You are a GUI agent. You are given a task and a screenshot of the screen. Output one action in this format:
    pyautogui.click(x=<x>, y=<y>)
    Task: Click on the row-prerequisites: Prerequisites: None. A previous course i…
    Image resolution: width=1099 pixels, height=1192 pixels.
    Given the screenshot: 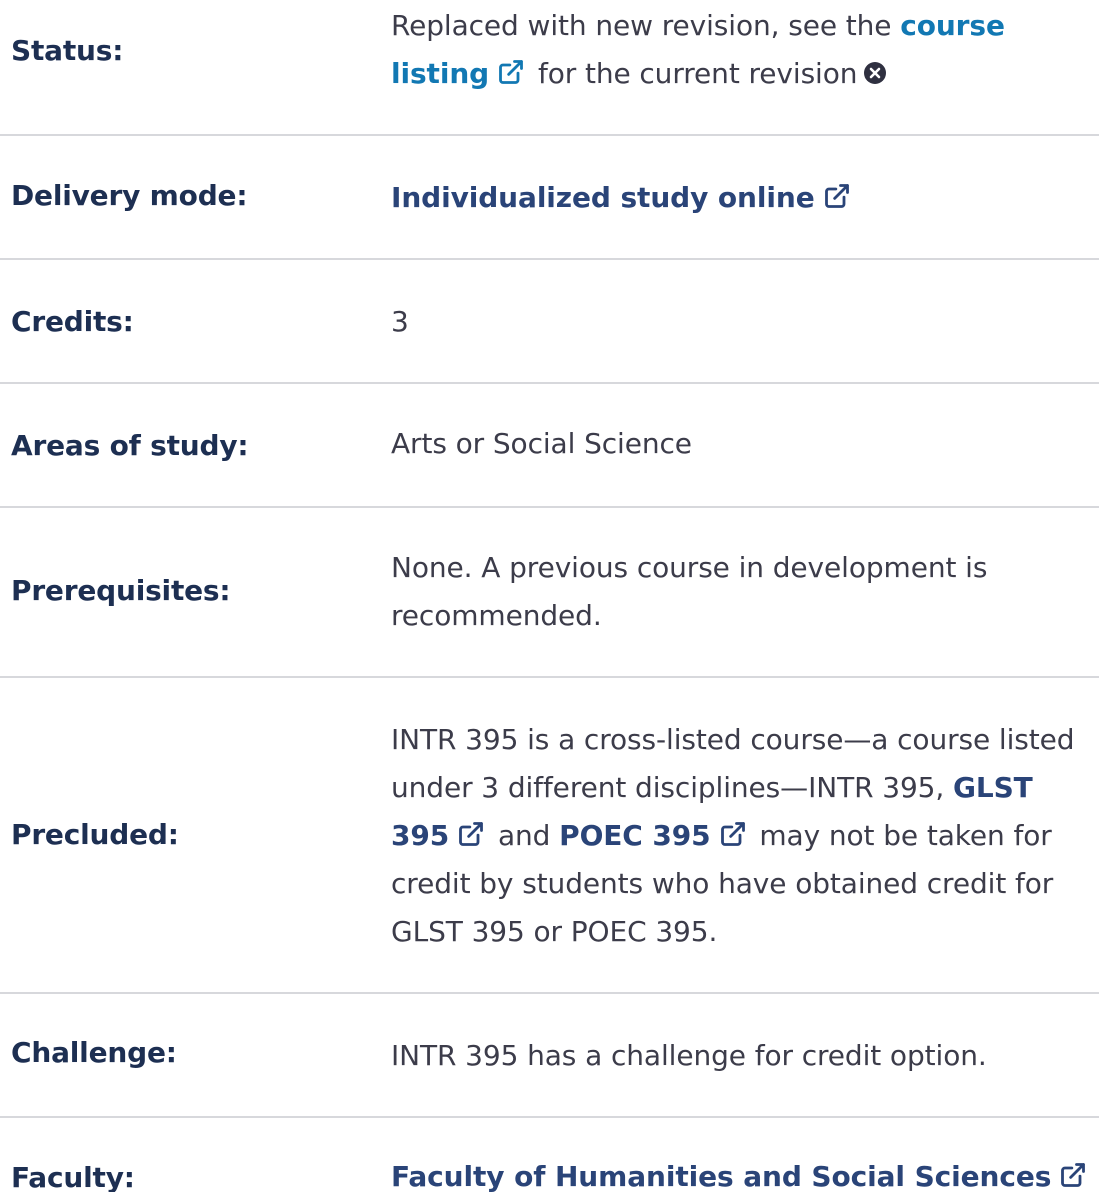 What is the action you would take?
    pyautogui.click(x=549, y=591)
    